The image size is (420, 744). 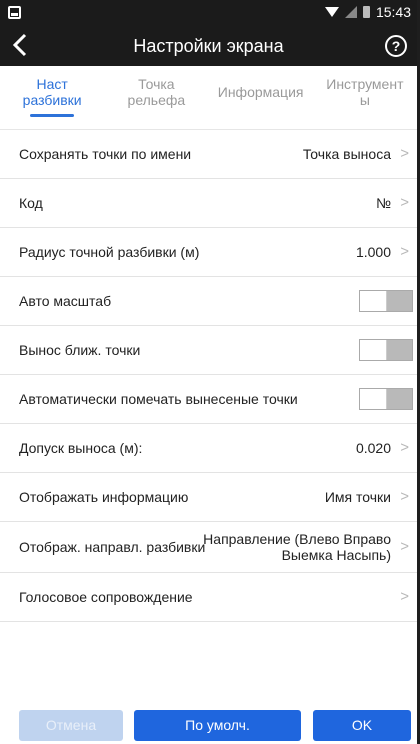 What do you see at coordinates (217, 725) in the screenshot?
I see `default-button: По умолч.` at bounding box center [217, 725].